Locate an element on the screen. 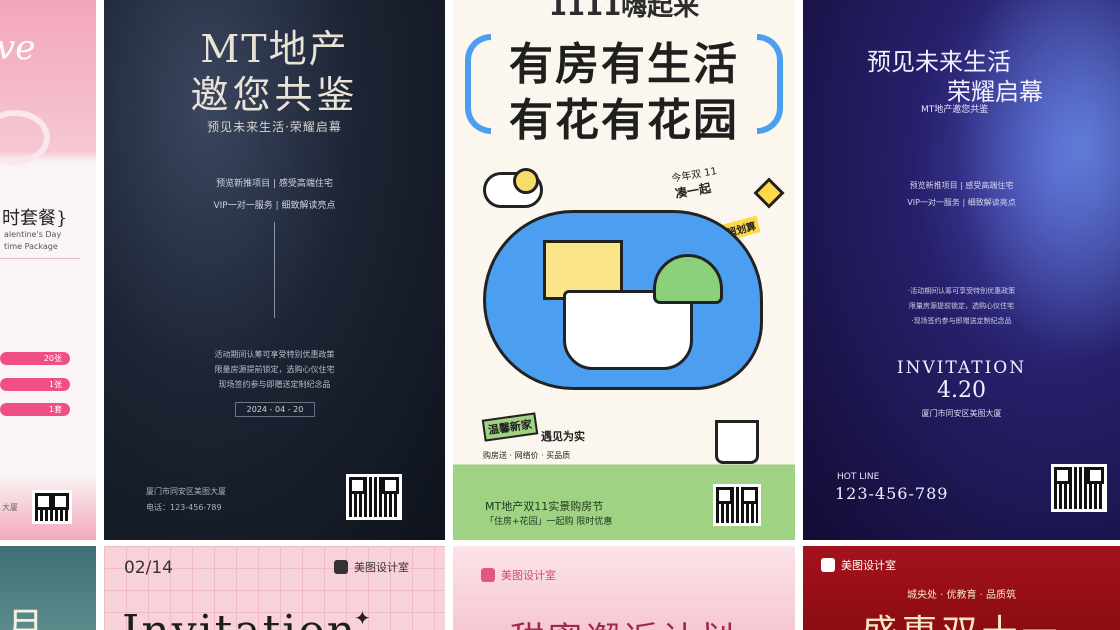  promo-text-3: ·现场签约参与即赠送定制纪念品 is located at coordinates (961, 321).